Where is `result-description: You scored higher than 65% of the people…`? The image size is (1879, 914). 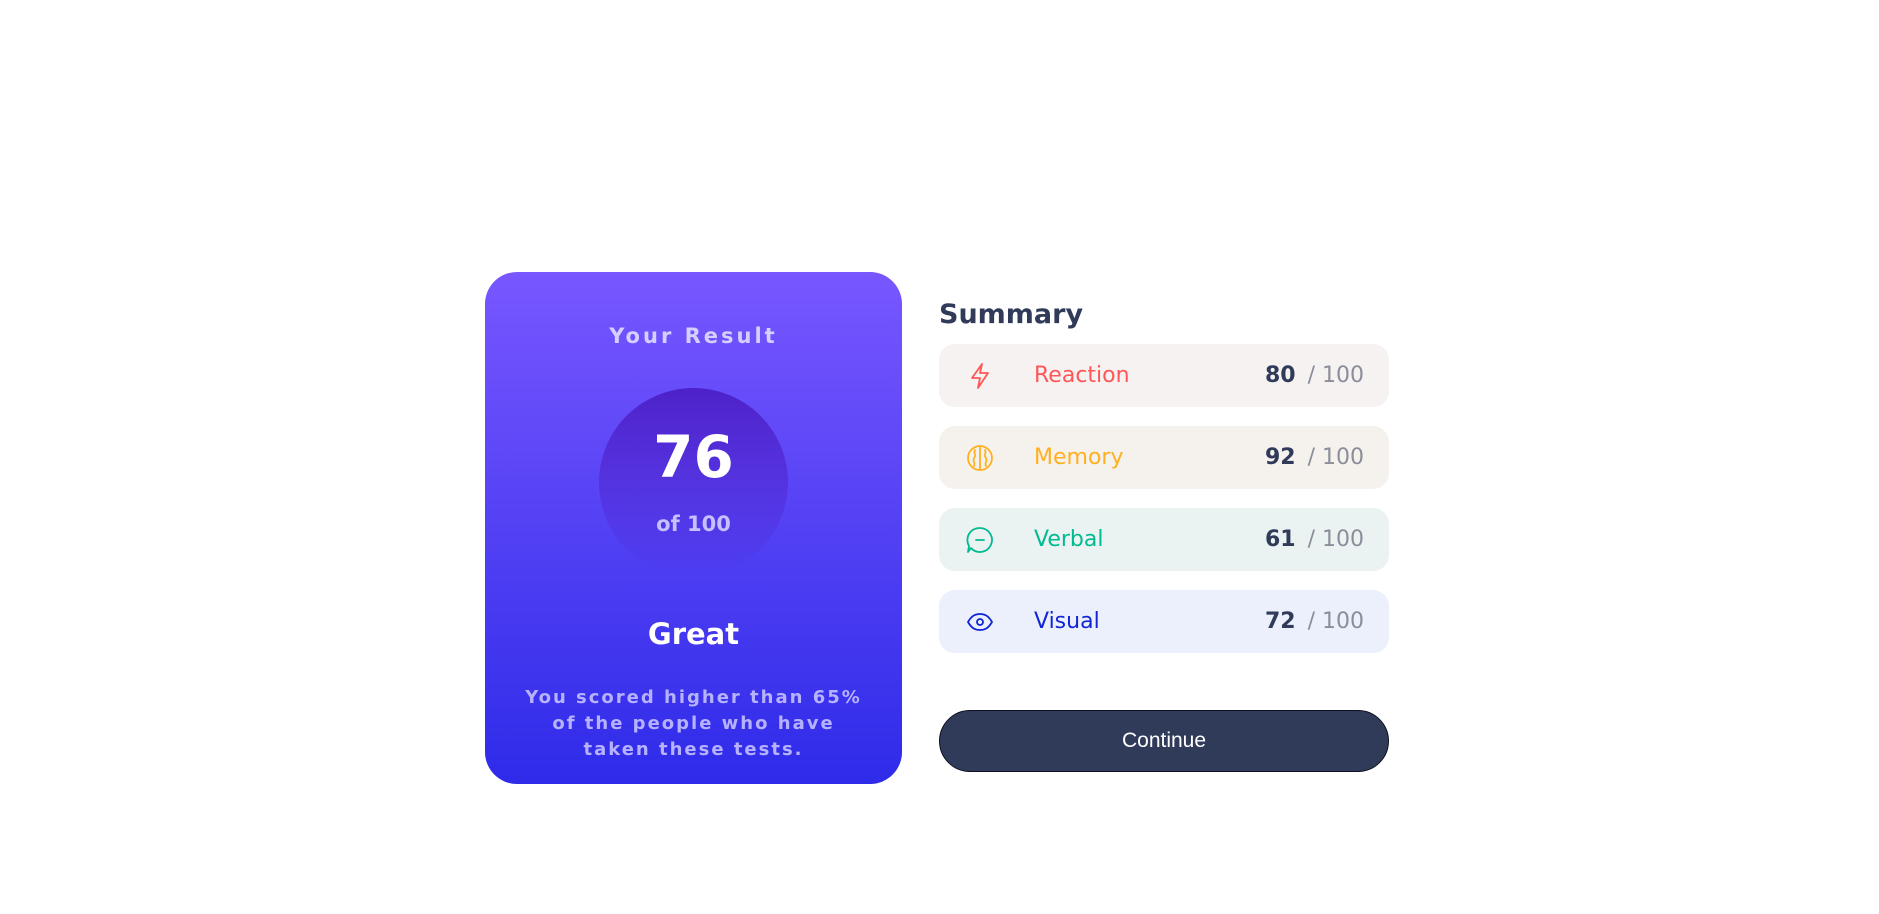
result-description: You scored higher than 65% of the people… is located at coordinates (693, 723).